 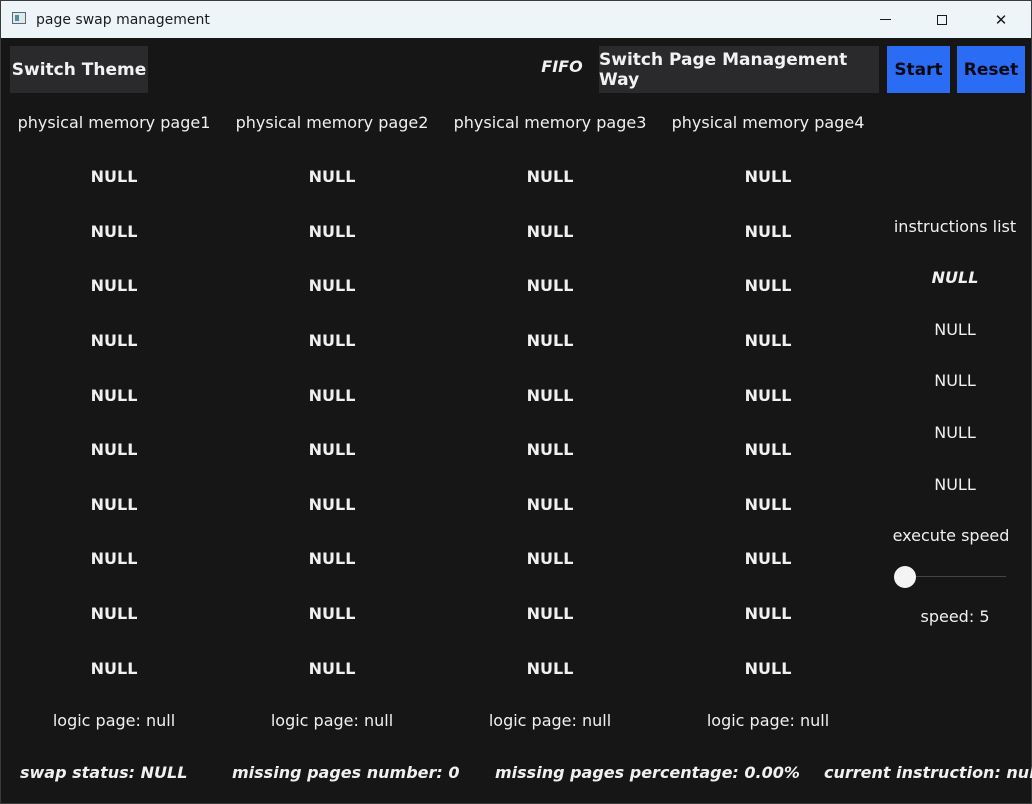 I want to click on management-mode-label: FIFO, so click(x=562, y=66).